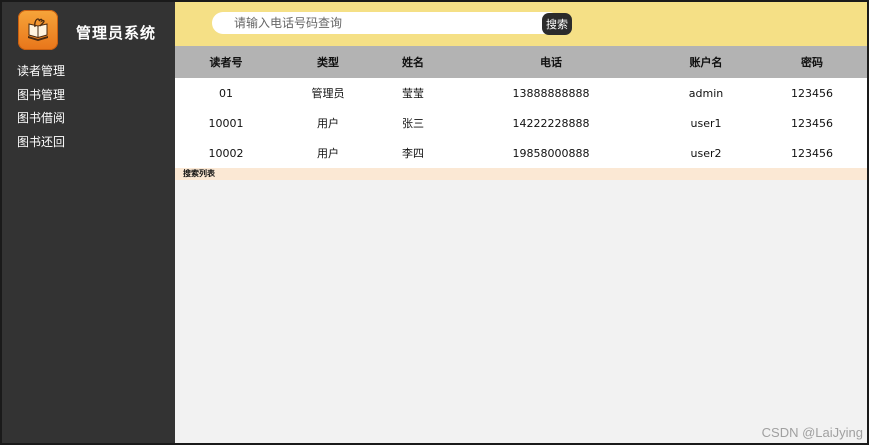 The image size is (869, 445). I want to click on search-list-caption: 搜索列表, so click(521, 174).